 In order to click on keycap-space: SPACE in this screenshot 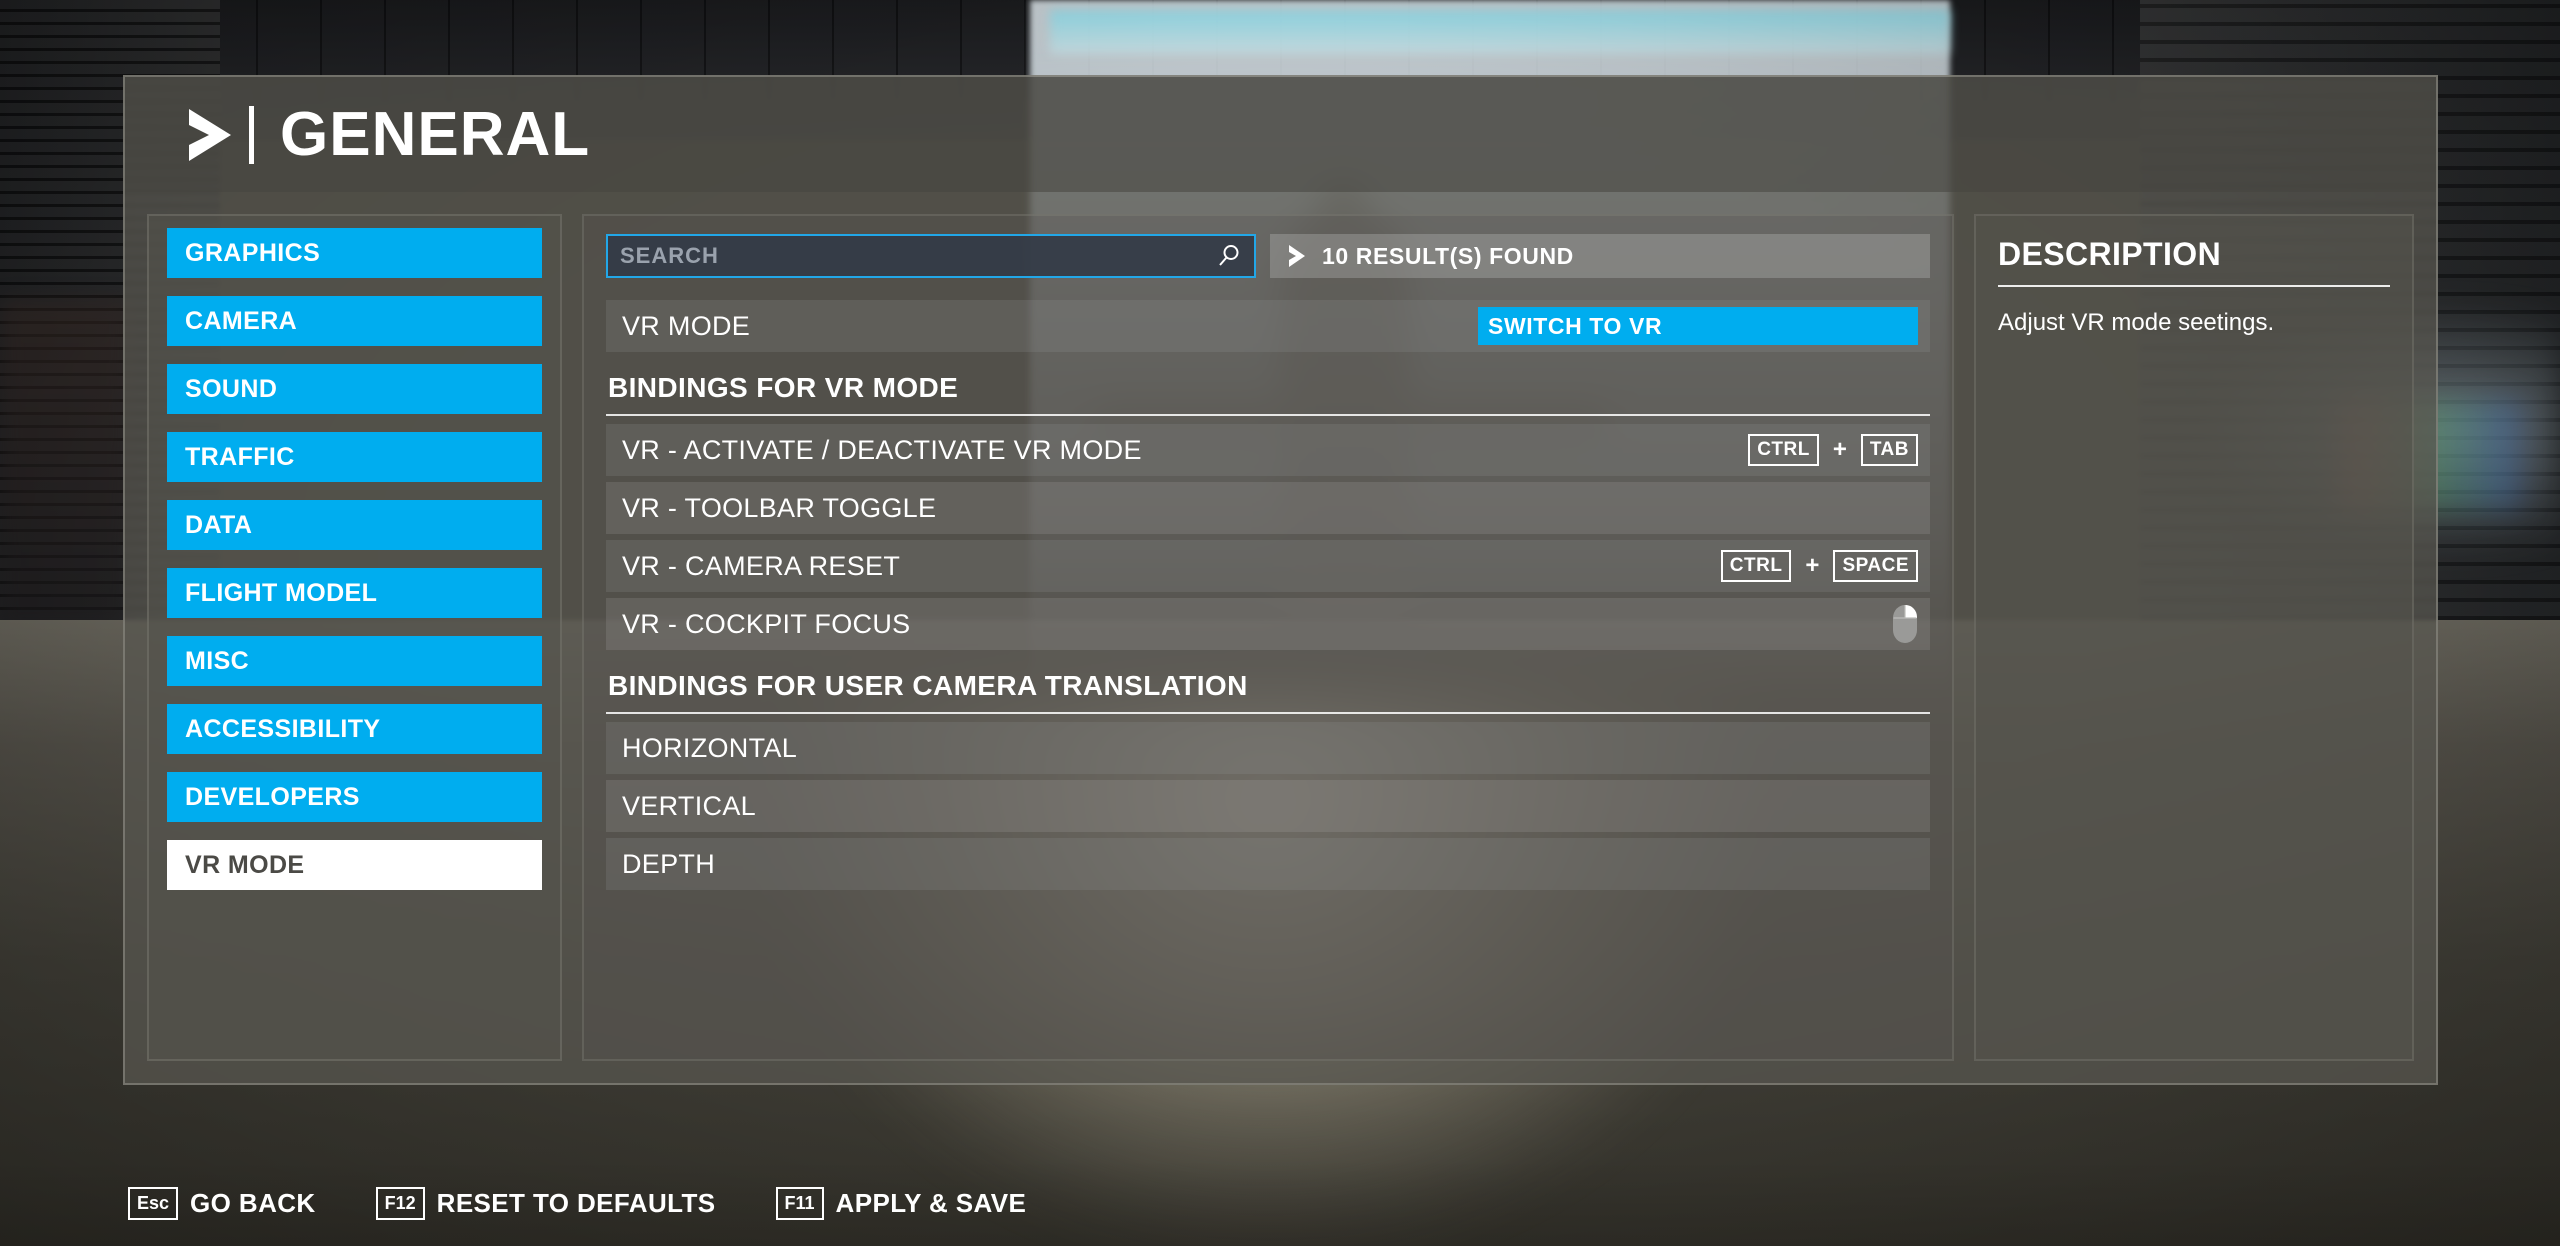, I will do `click(1875, 566)`.